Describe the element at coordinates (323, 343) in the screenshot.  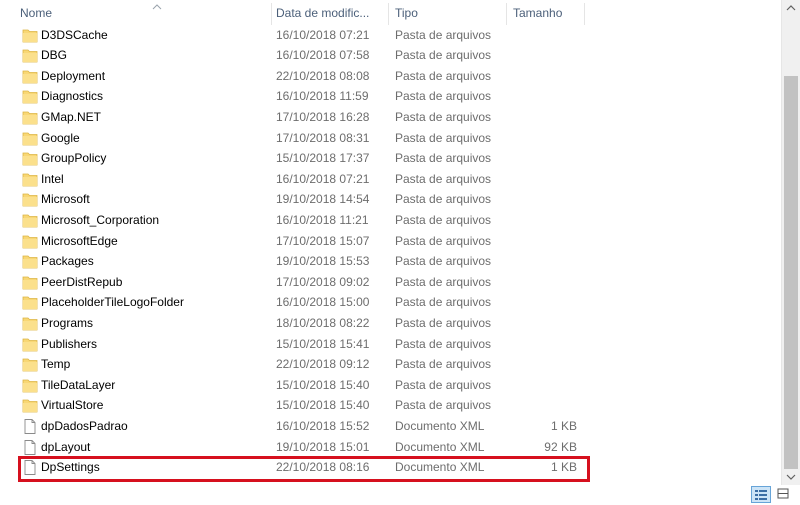
I see `file-date: 15/10/2018 15:41` at that location.